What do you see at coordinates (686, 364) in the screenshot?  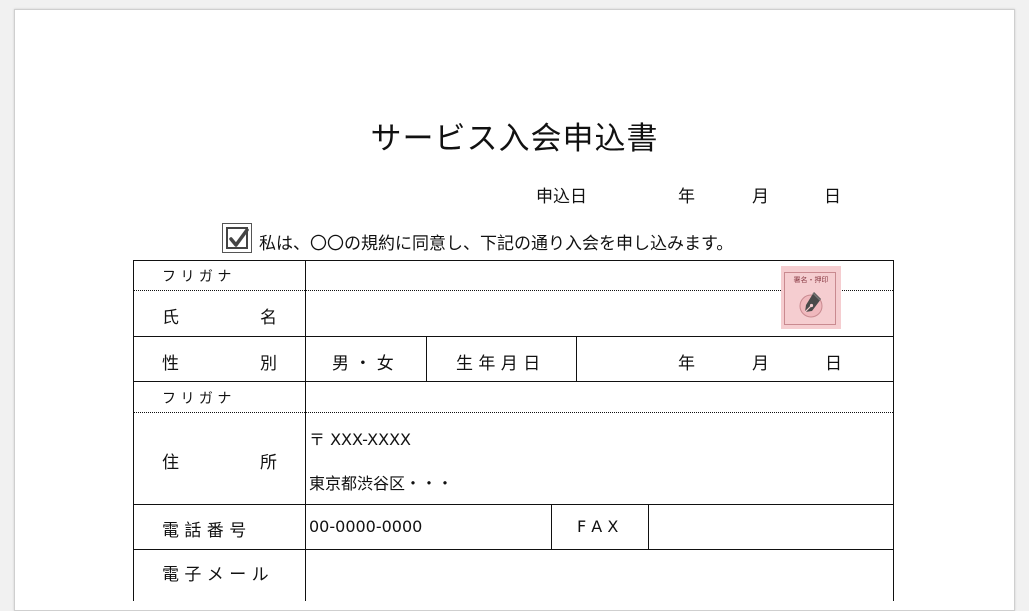 I see `birth-year-label: 年` at bounding box center [686, 364].